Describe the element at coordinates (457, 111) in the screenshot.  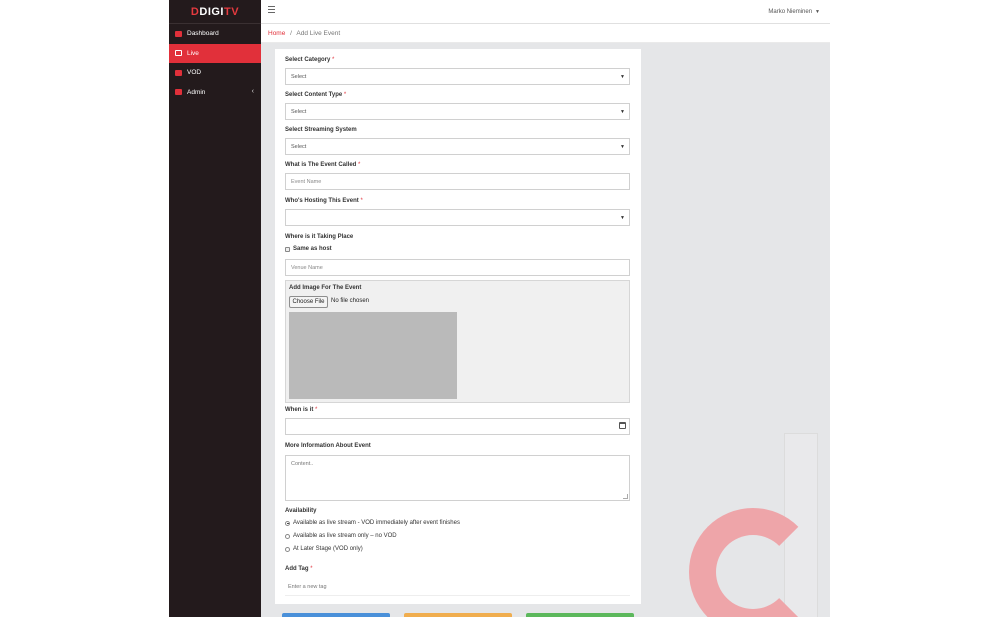
I see `content-type-select: Select ▼` at that location.